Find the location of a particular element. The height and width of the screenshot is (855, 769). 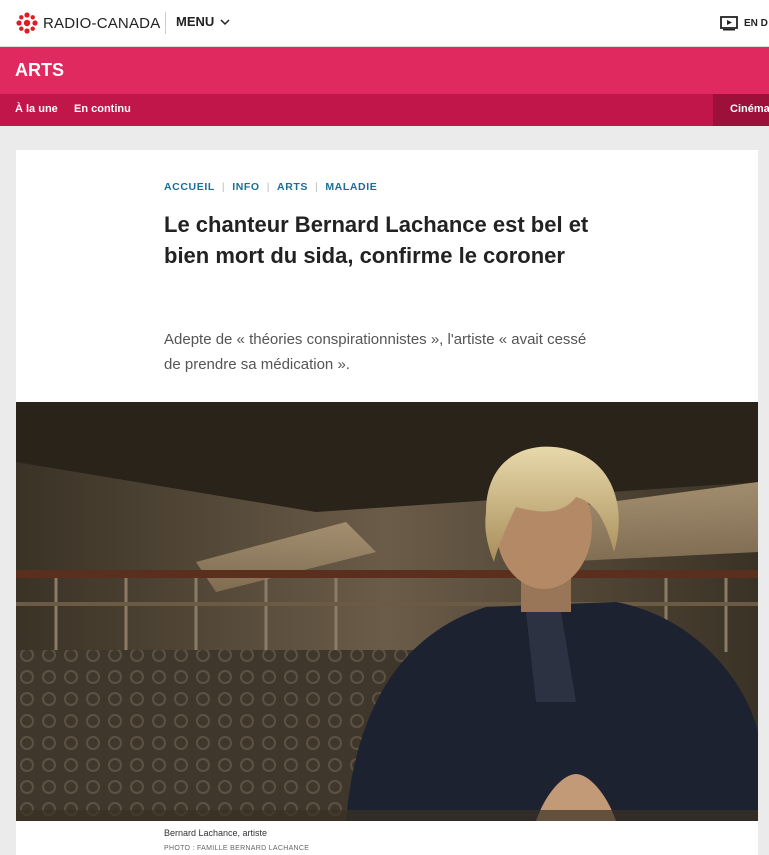

section-banner: ARTS is located at coordinates (384, 70).